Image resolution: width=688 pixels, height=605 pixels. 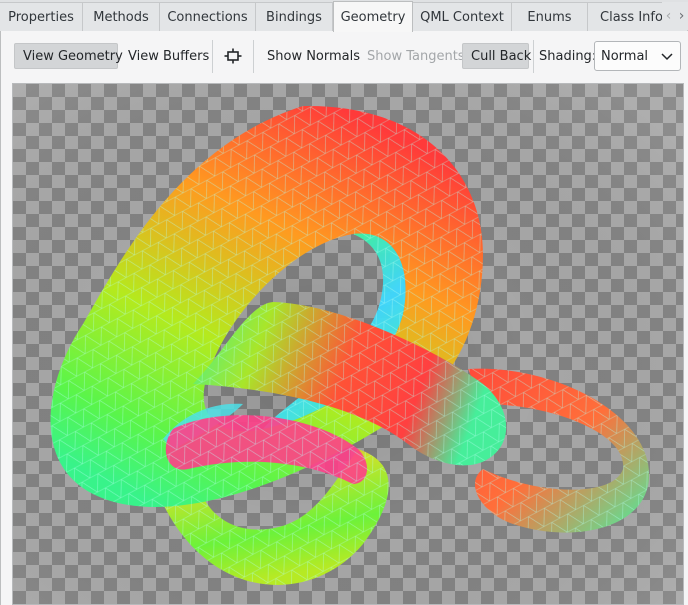 What do you see at coordinates (168, 56) in the screenshot?
I see `view-buffers-button: View Buffers` at bounding box center [168, 56].